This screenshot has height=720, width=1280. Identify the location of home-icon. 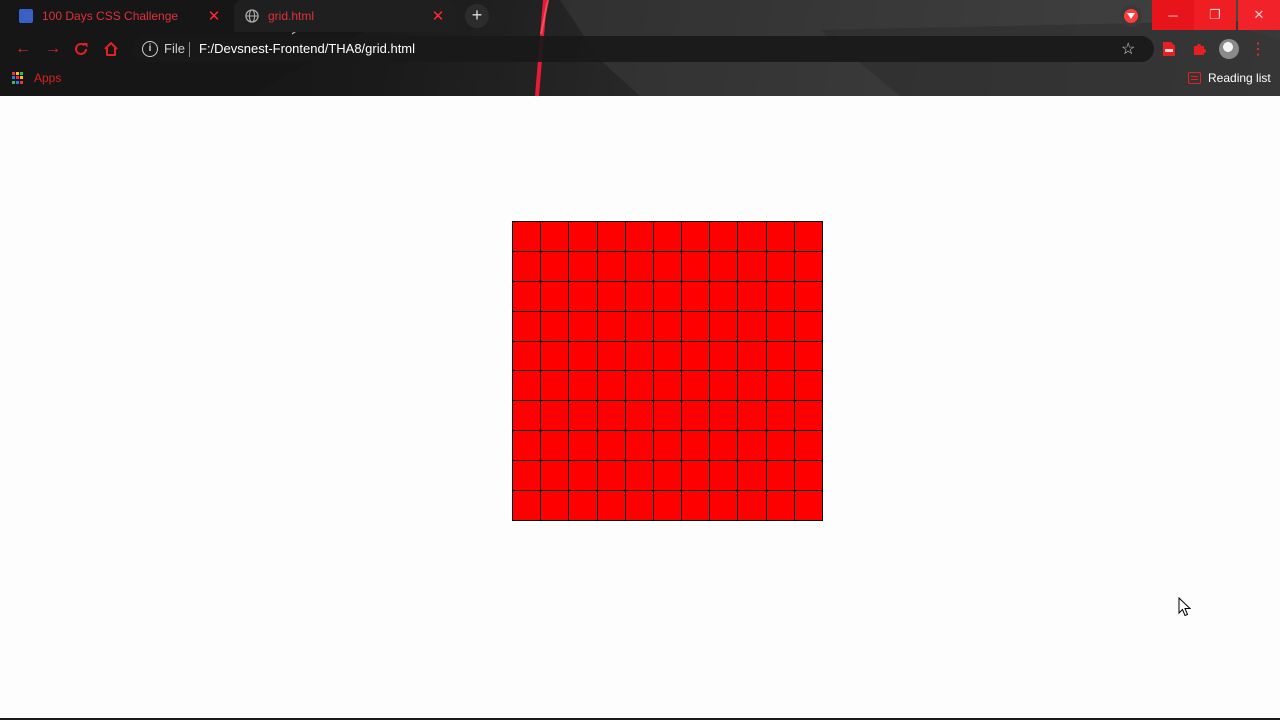
(111, 49).